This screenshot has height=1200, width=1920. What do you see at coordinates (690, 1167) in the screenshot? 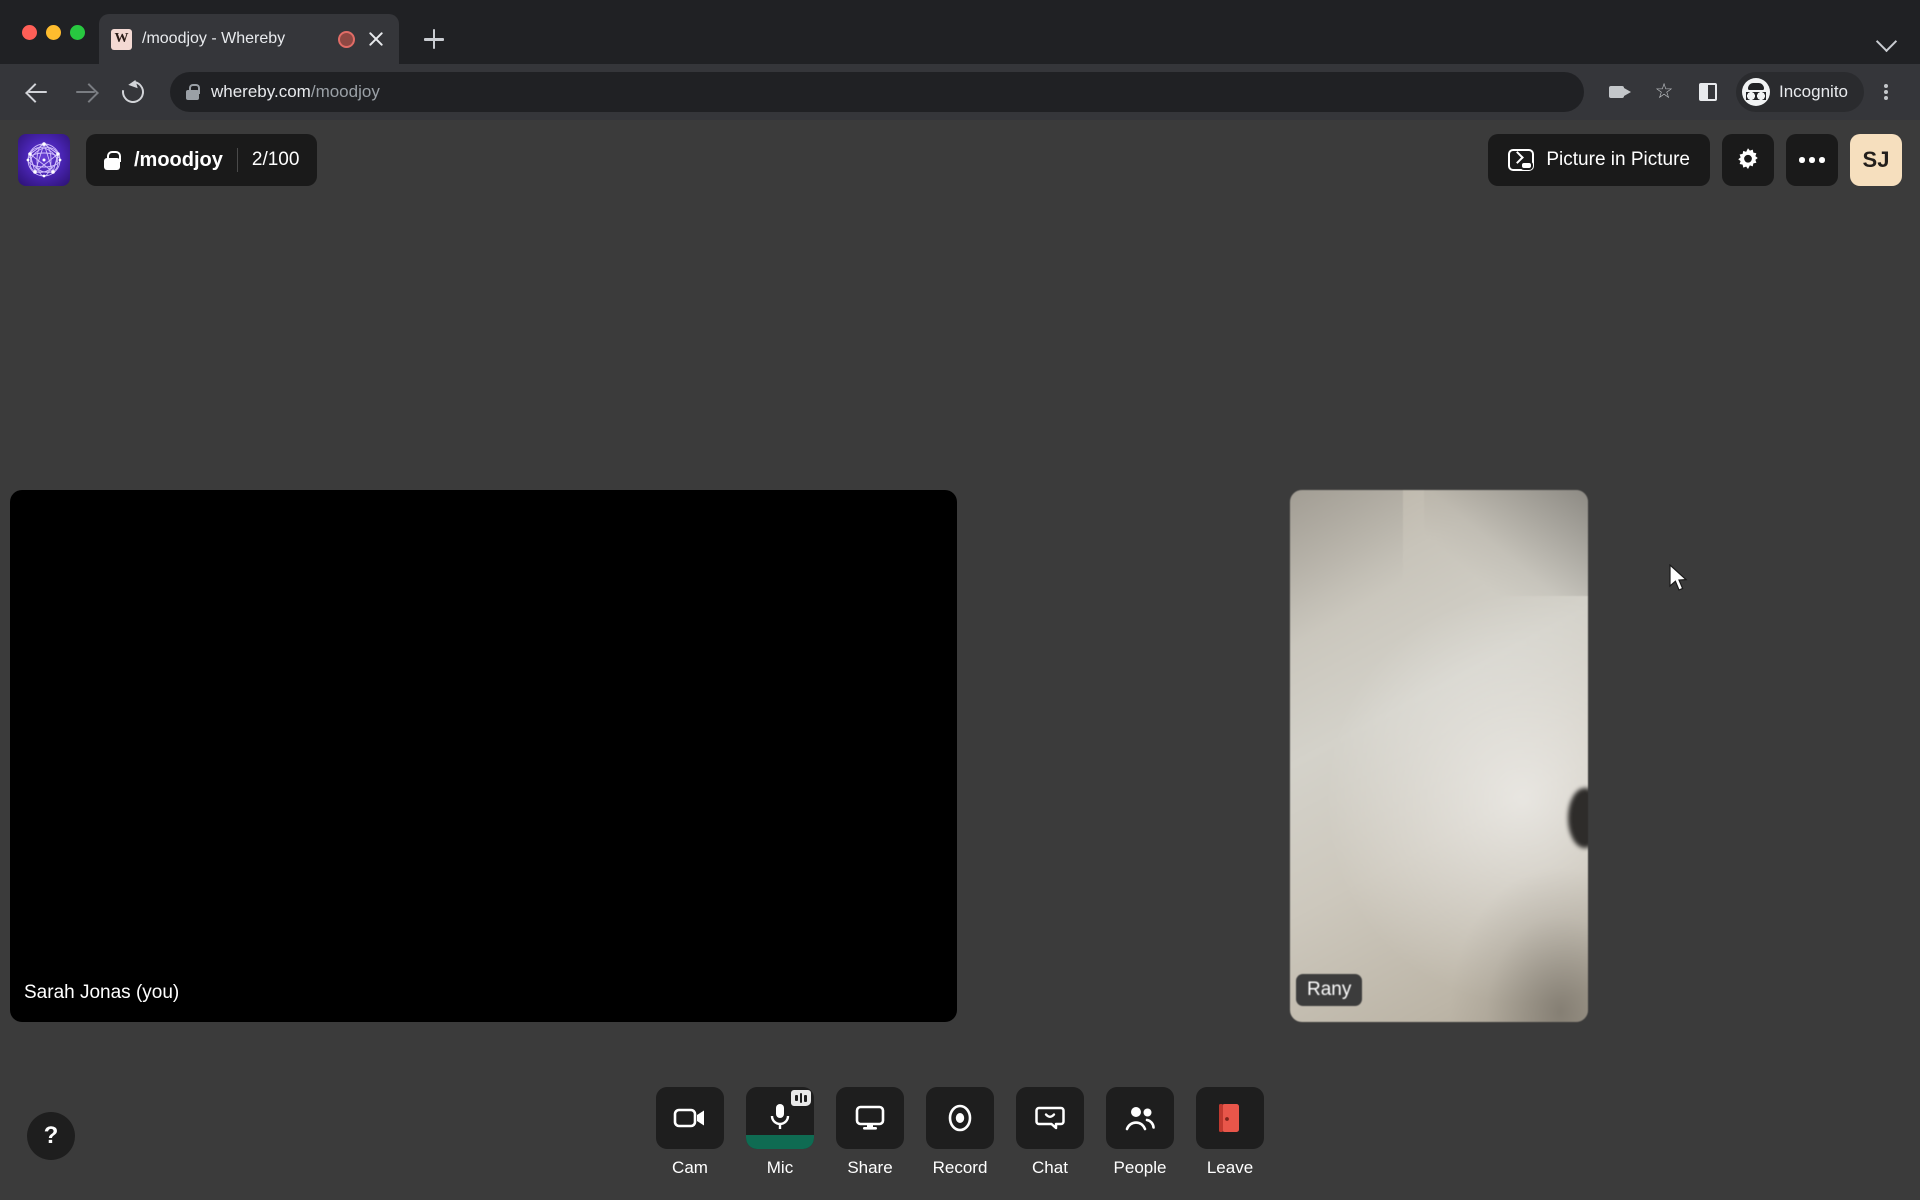
I see `cam-label: Cam` at bounding box center [690, 1167].